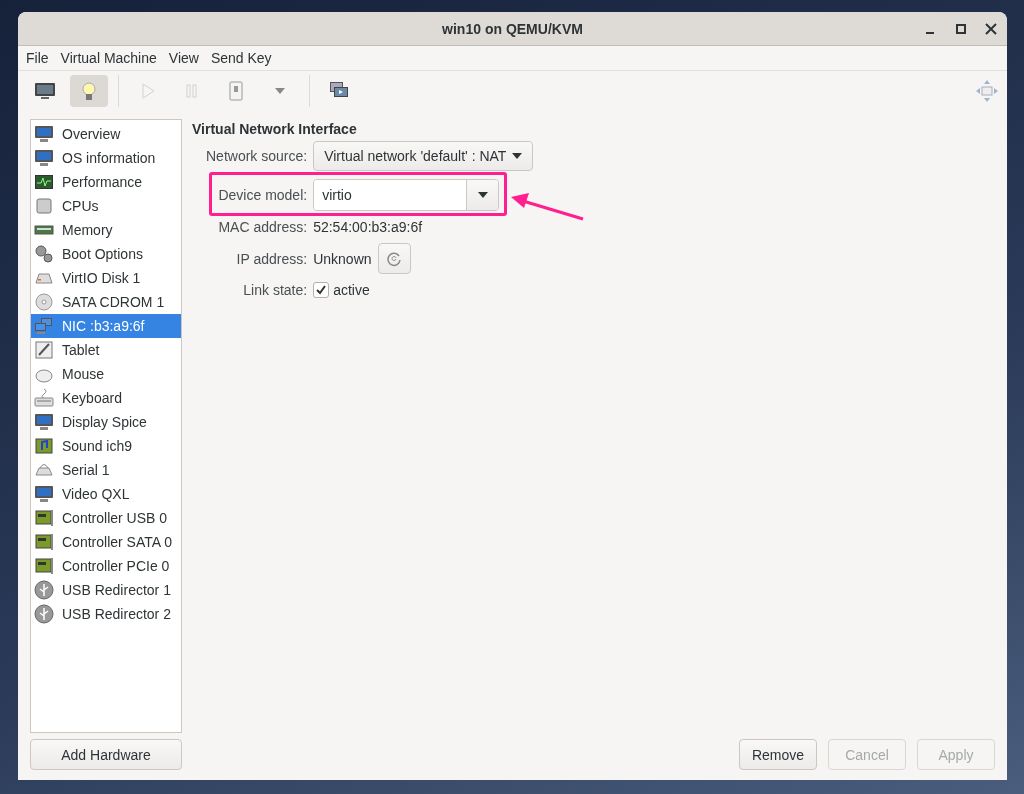  Describe the element at coordinates (37, 58) in the screenshot. I see `menu-item: File` at that location.